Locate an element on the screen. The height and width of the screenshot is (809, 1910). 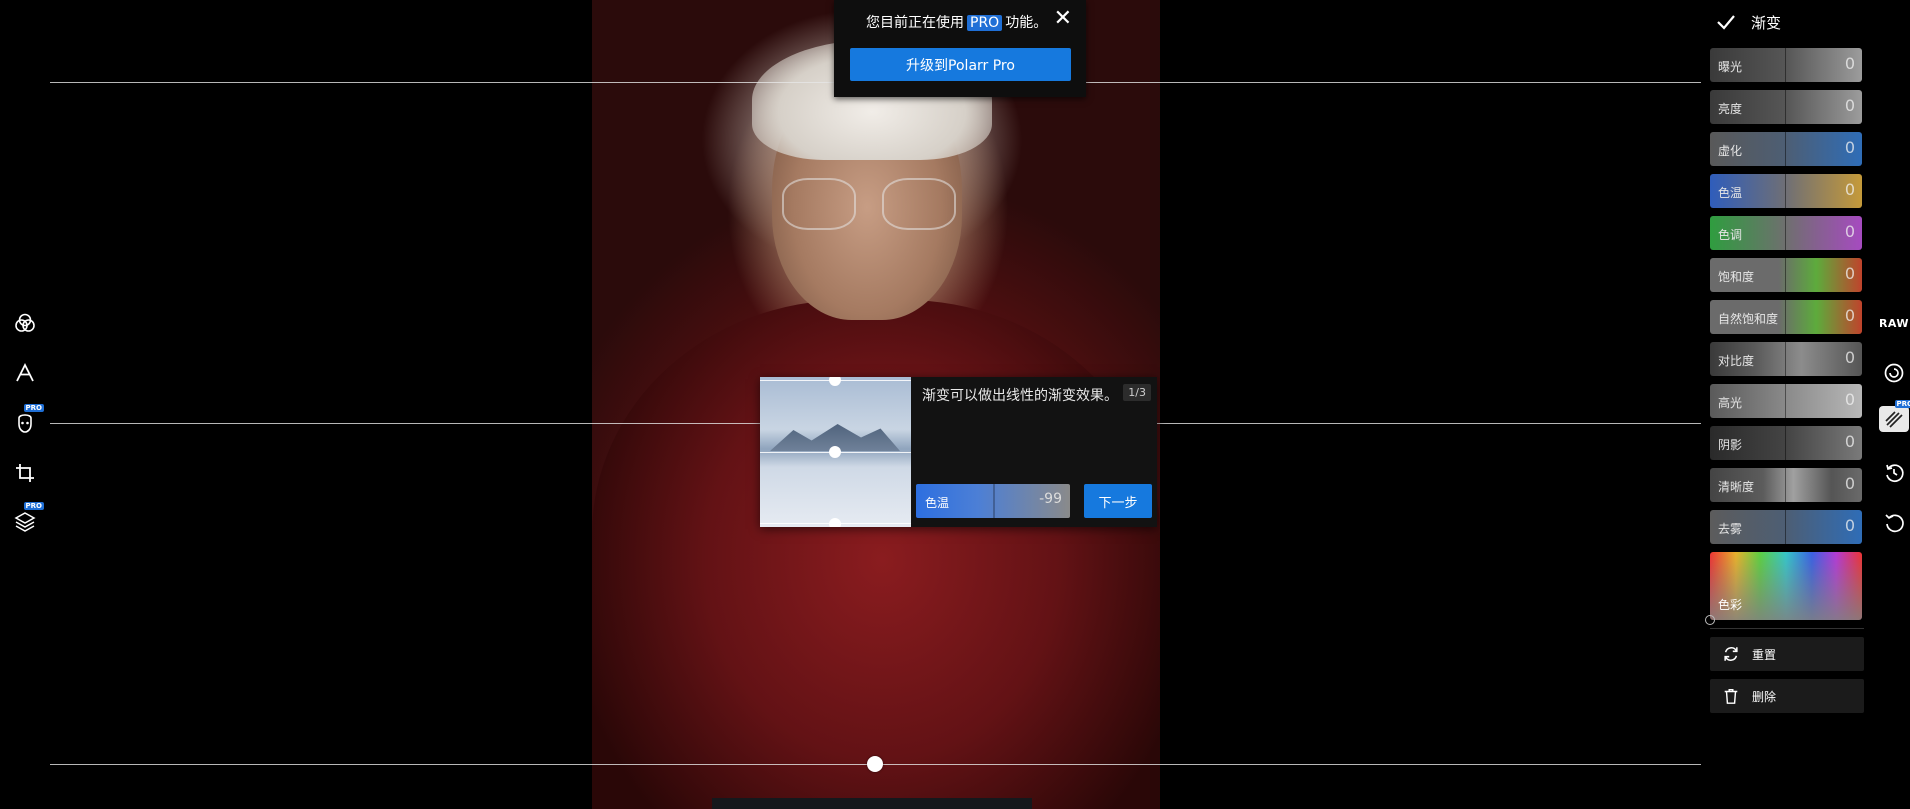
face-tool: PRO is located at coordinates (28, 420).